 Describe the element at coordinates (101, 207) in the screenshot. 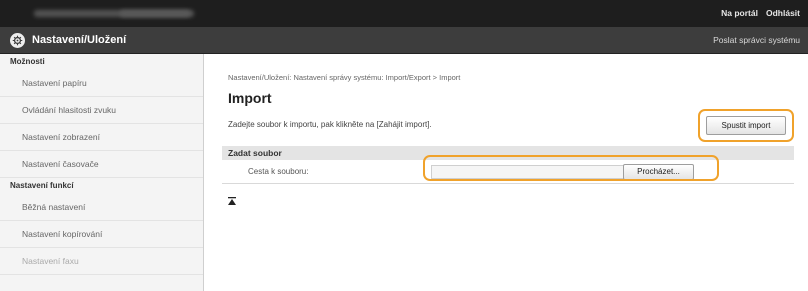

I see `sidebar-item-common-settings: Běžná nastavení` at that location.